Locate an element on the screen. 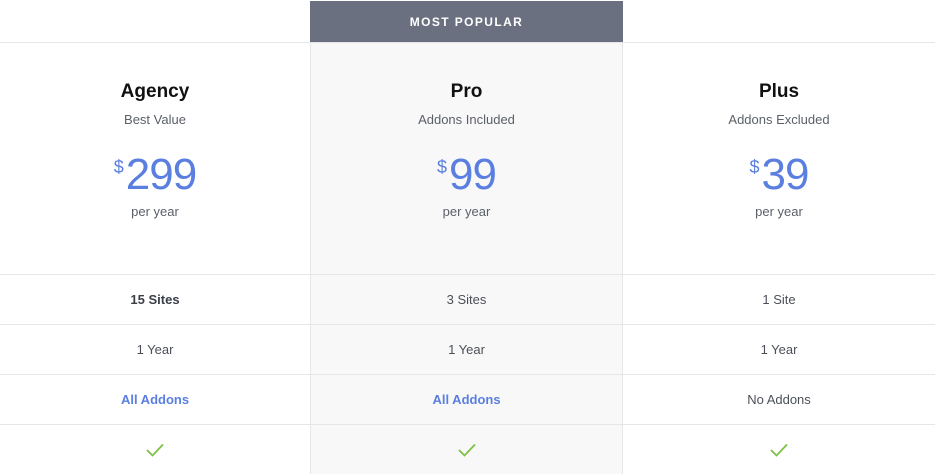 The image size is (935, 474). plan-price: $ 99 is located at coordinates (466, 175).